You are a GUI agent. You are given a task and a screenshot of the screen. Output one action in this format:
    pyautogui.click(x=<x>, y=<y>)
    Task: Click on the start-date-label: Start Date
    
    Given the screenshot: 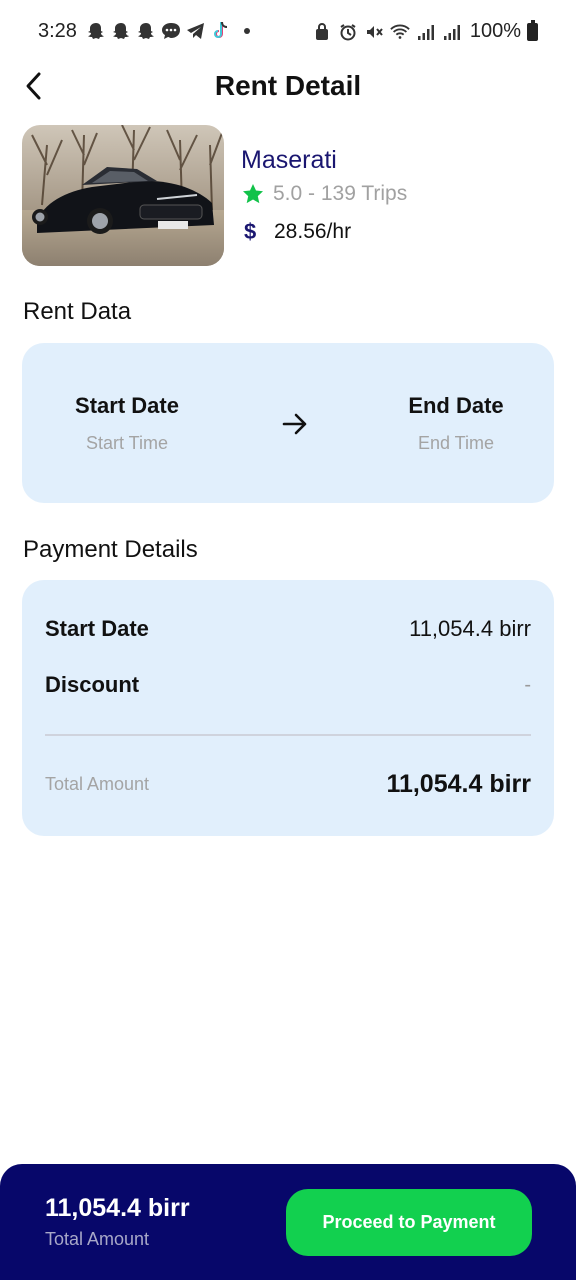 What is the action you would take?
    pyautogui.click(x=127, y=405)
    